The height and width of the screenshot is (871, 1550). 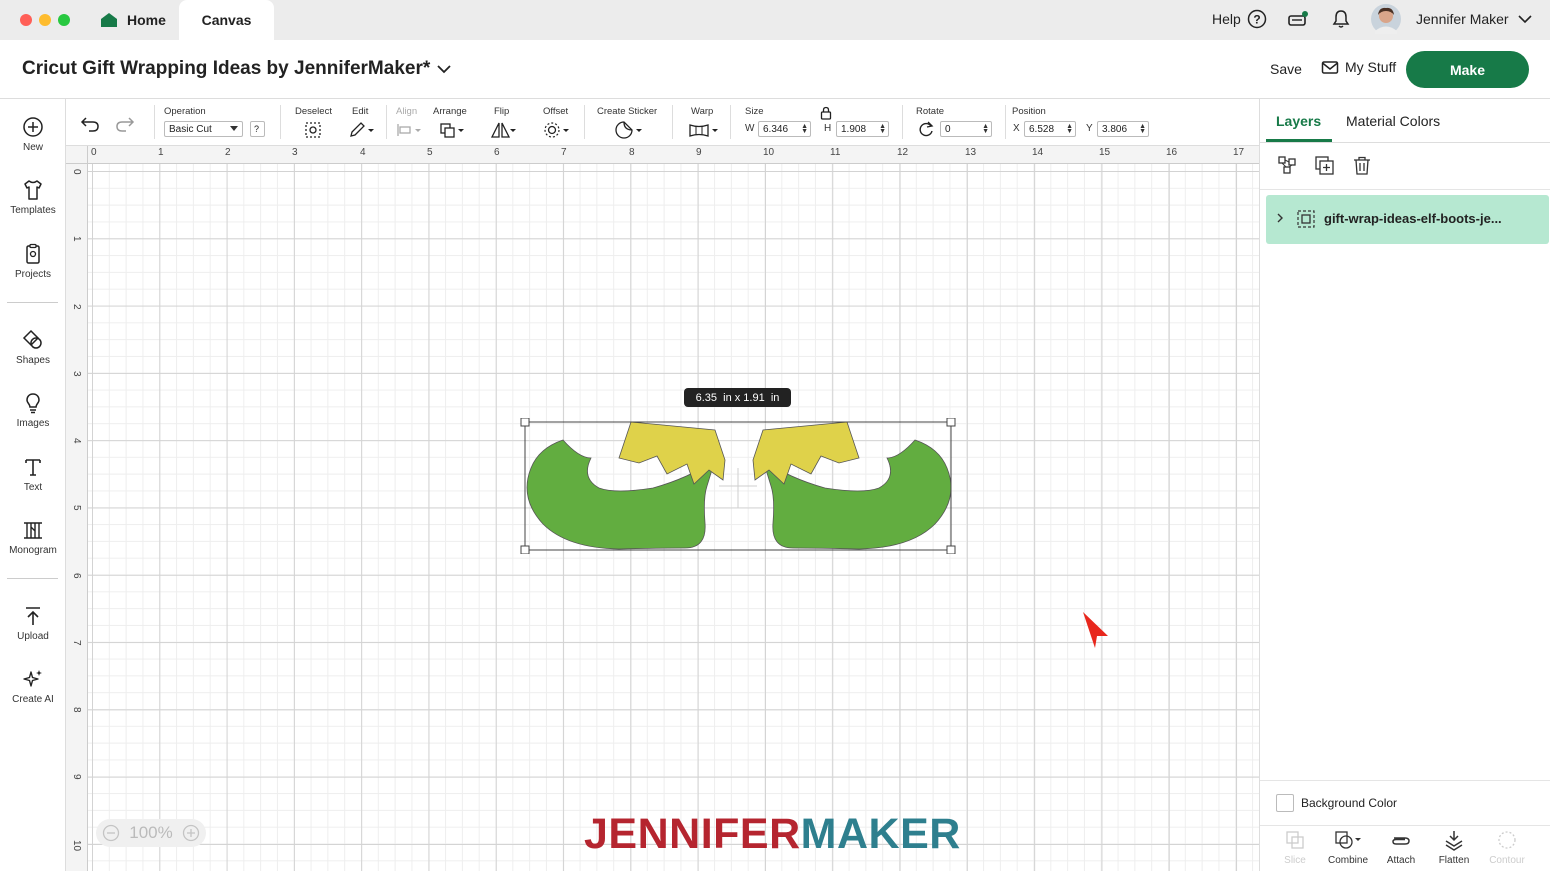 I want to click on sidebar-item-templates: Templates, so click(x=33, y=197).